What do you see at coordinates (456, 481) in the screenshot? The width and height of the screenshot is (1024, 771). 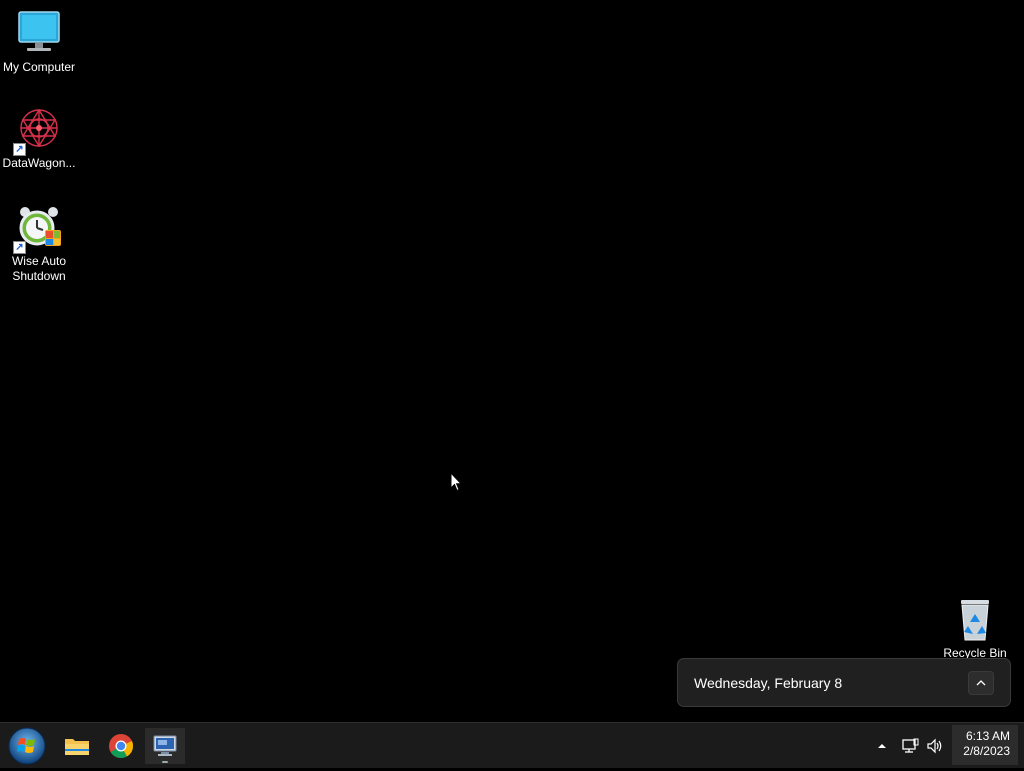 I see `mouse-cursor-icon` at bounding box center [456, 481].